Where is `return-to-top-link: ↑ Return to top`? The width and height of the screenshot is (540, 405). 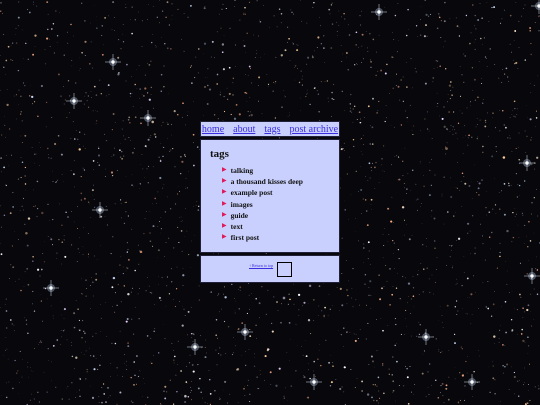
return-to-top-link: ↑ Return to top is located at coordinates (261, 265).